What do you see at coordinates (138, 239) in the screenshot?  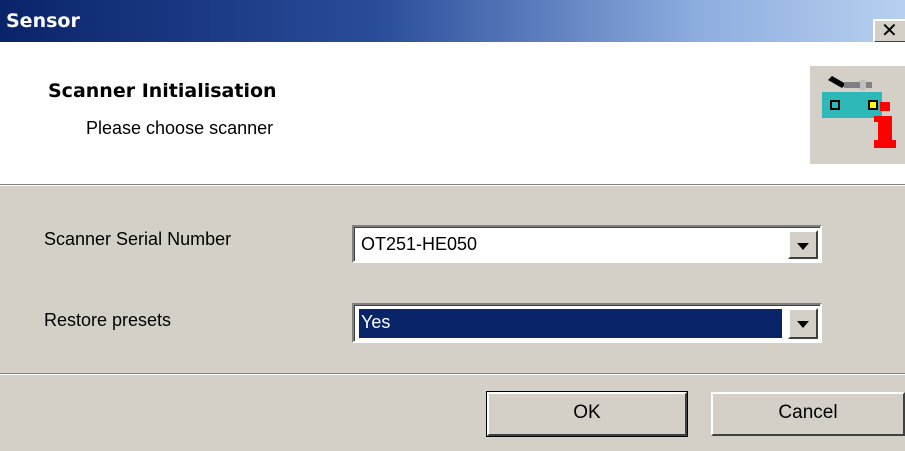 I see `scanner-serial-label: Scanner Serial Number` at bounding box center [138, 239].